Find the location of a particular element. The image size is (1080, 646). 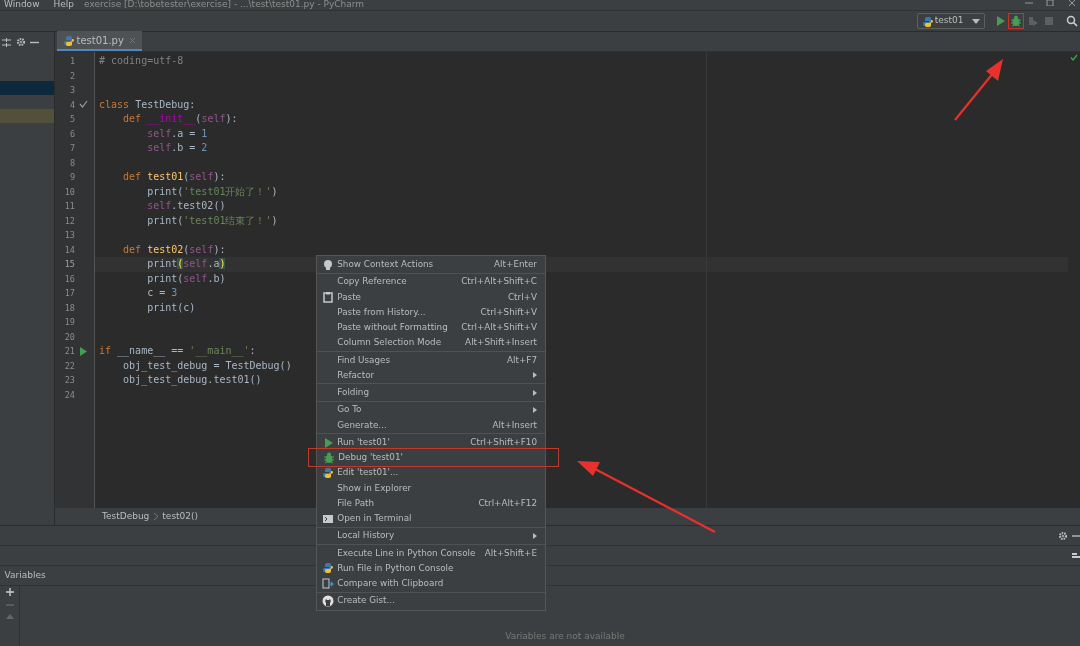

code-line: obj_test_debug.test01() is located at coordinates (192, 379).